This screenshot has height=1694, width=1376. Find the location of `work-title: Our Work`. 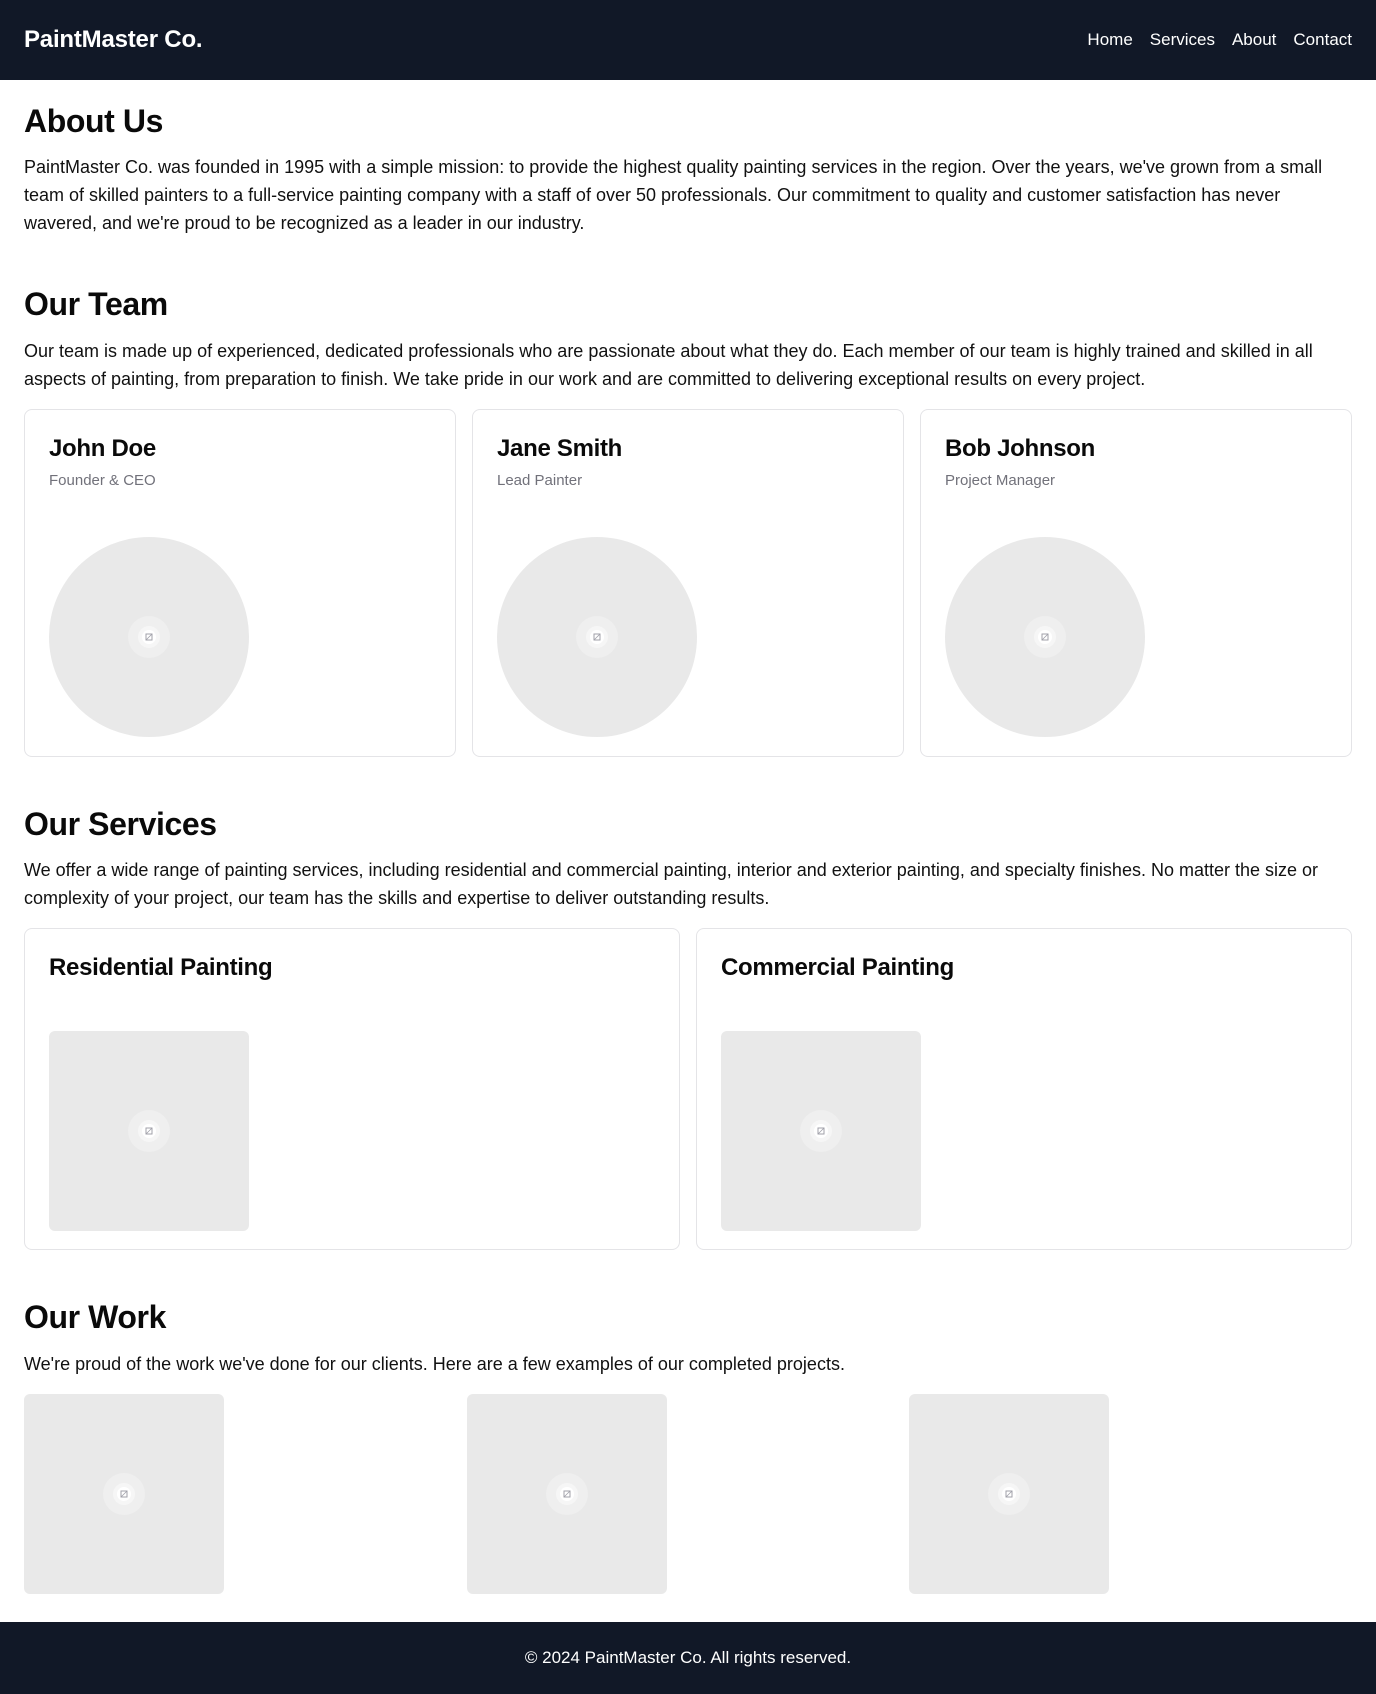

work-title: Our Work is located at coordinates (95, 1317).